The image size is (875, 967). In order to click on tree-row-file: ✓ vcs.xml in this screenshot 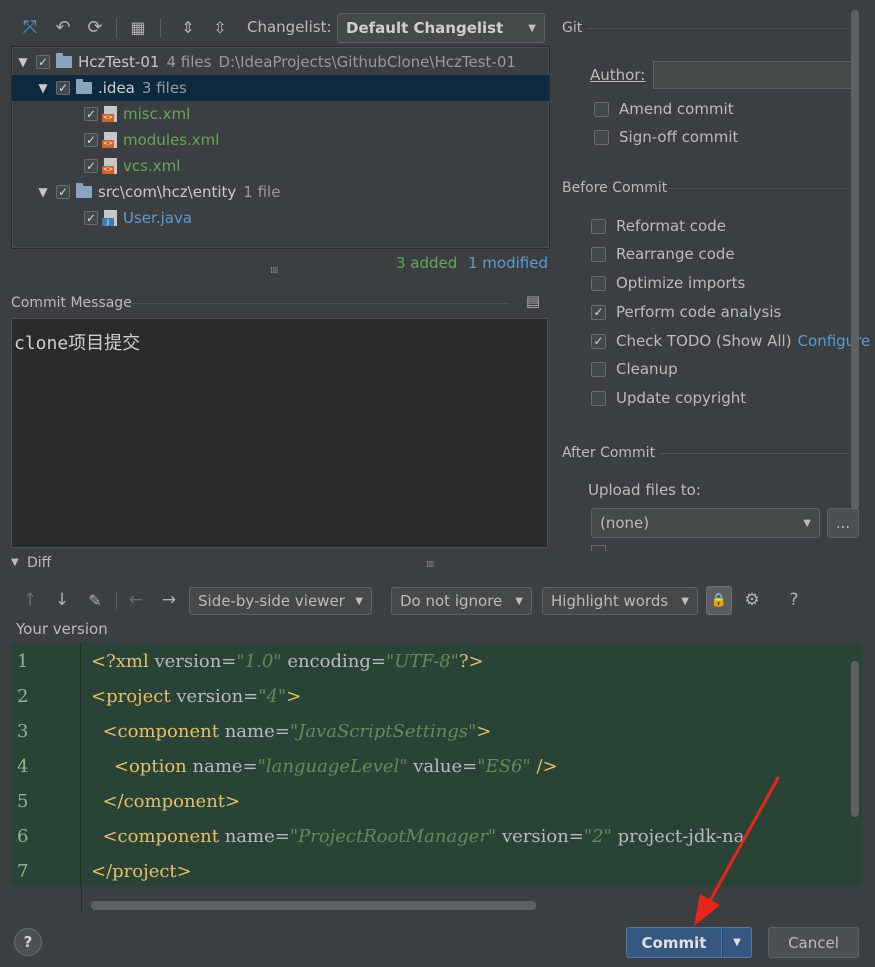, I will do `click(280, 166)`.